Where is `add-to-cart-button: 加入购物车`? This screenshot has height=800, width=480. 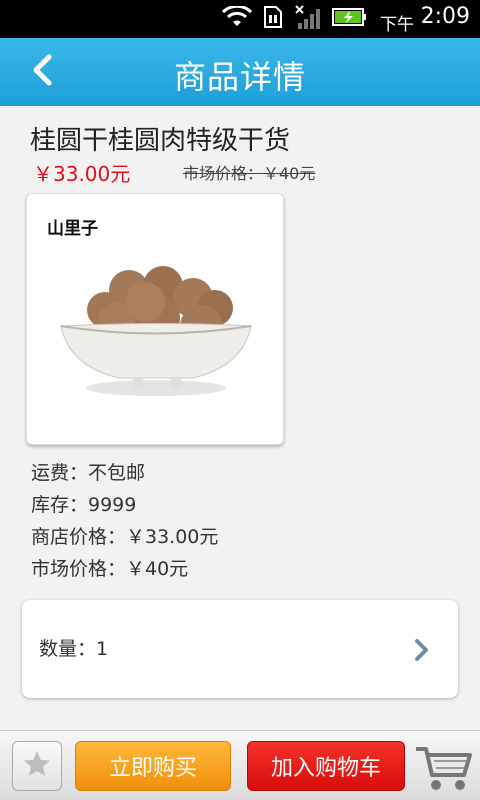 add-to-cart-button: 加入购物车 is located at coordinates (326, 766).